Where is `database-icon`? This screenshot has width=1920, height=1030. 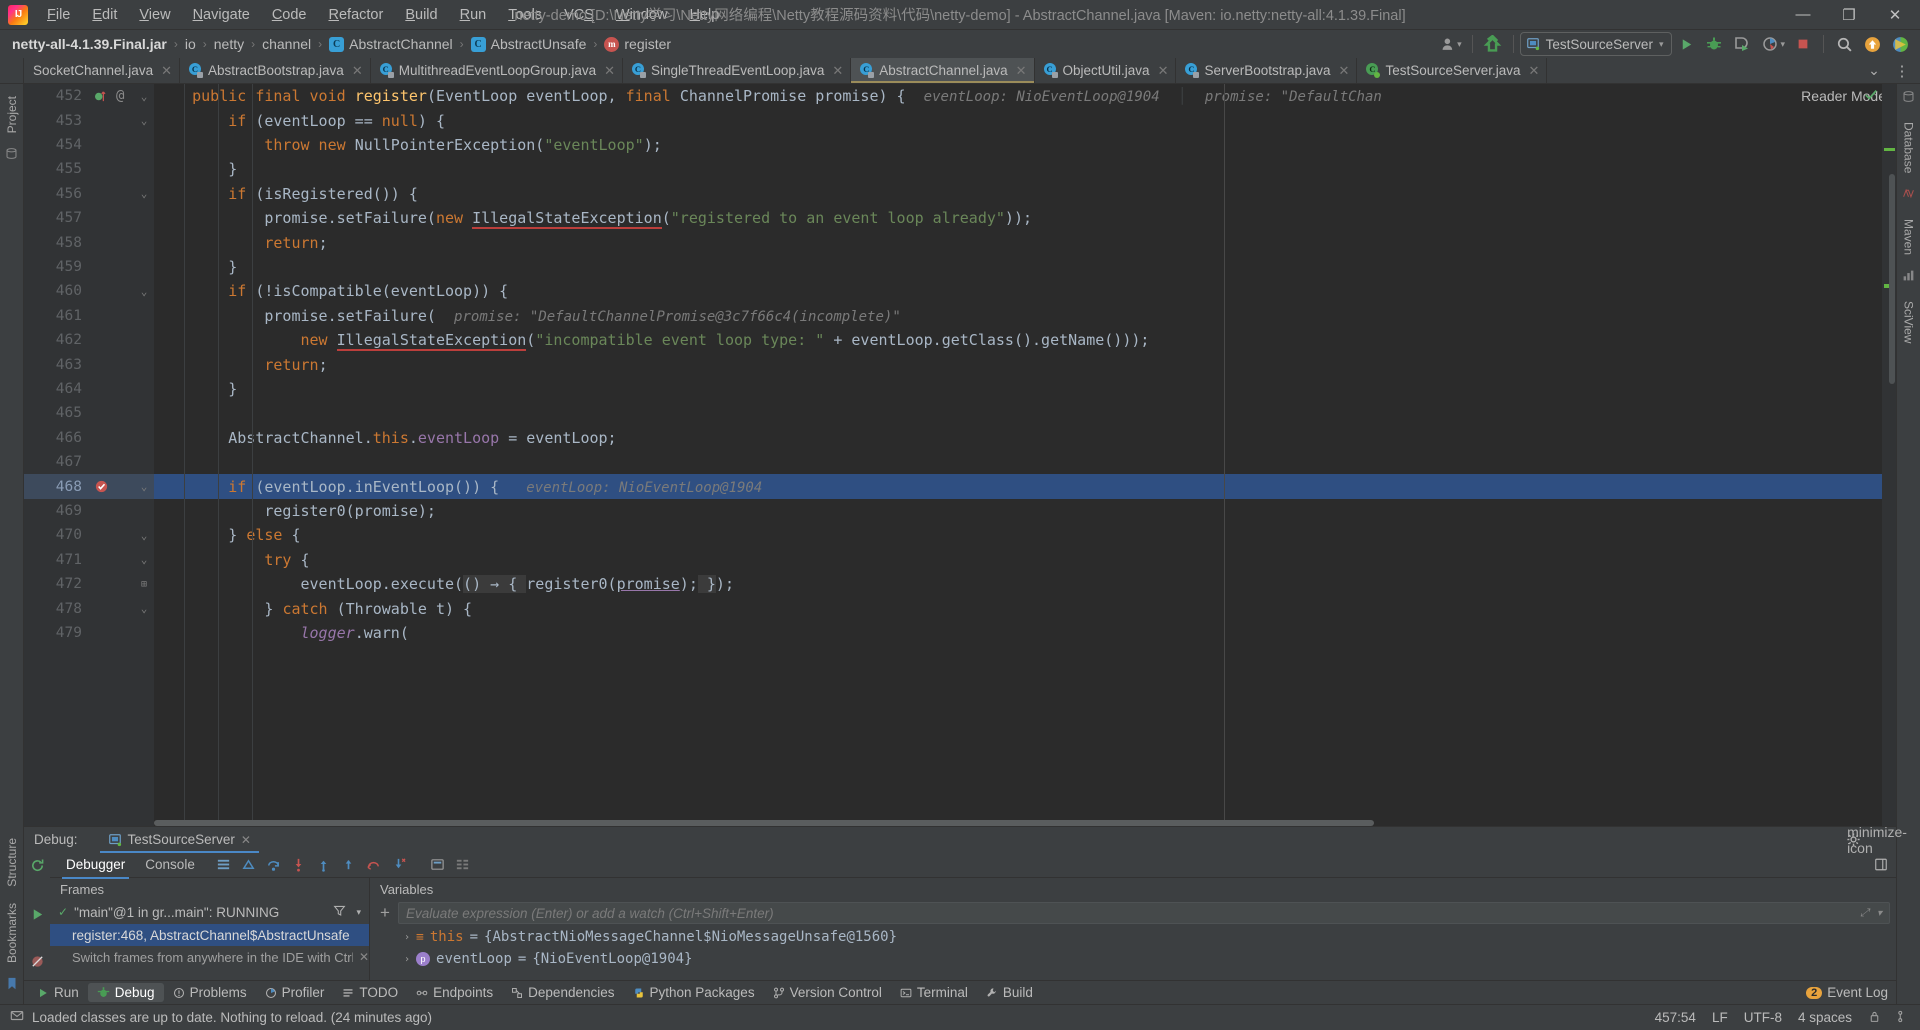
database-icon is located at coordinates (1908, 99).